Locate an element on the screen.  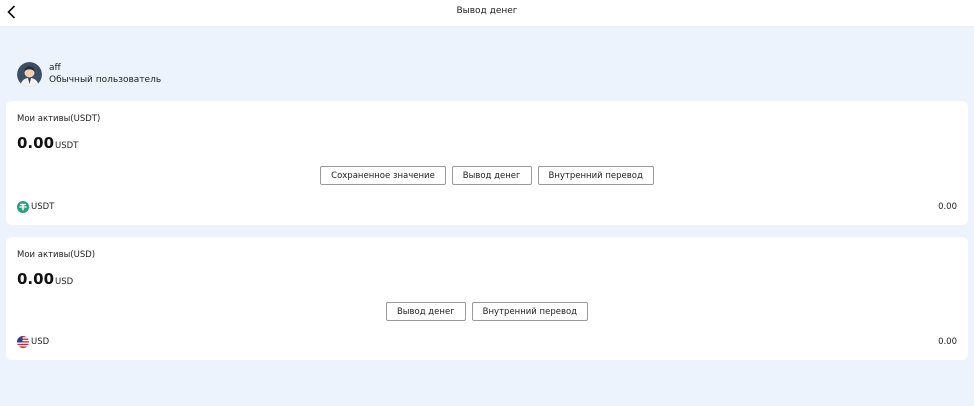
balance: 0.00 USD is located at coordinates (45, 279).